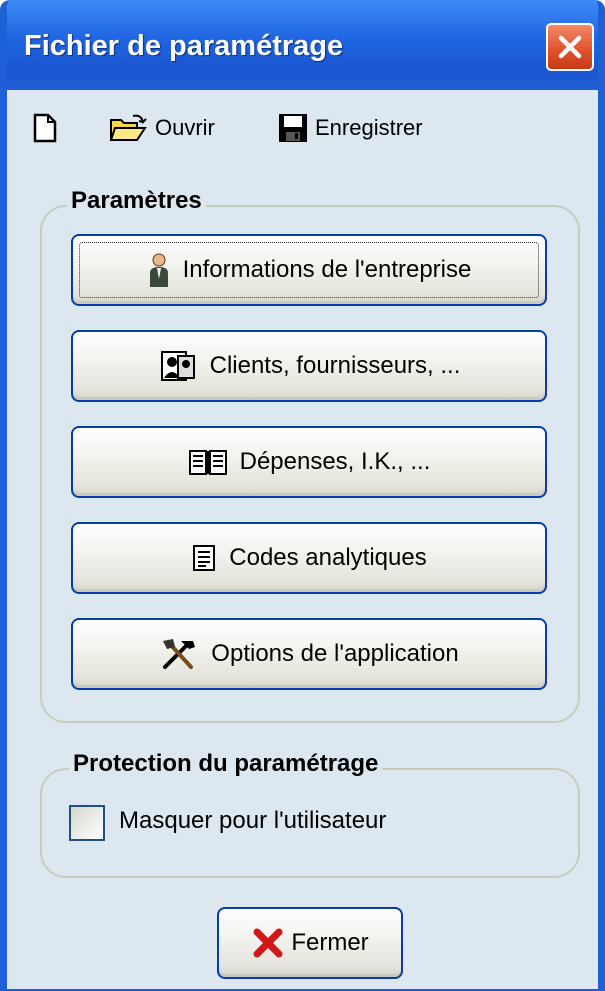 The width and height of the screenshot is (605, 991). I want to click on protection-legend: Protection du paramétrage, so click(226, 764).